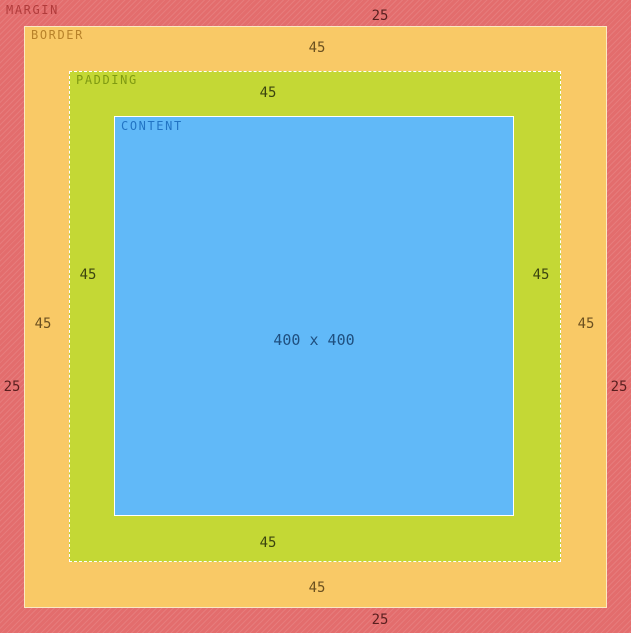 The height and width of the screenshot is (633, 631). What do you see at coordinates (107, 80) in the screenshot?
I see `padding-label: PADDING` at bounding box center [107, 80].